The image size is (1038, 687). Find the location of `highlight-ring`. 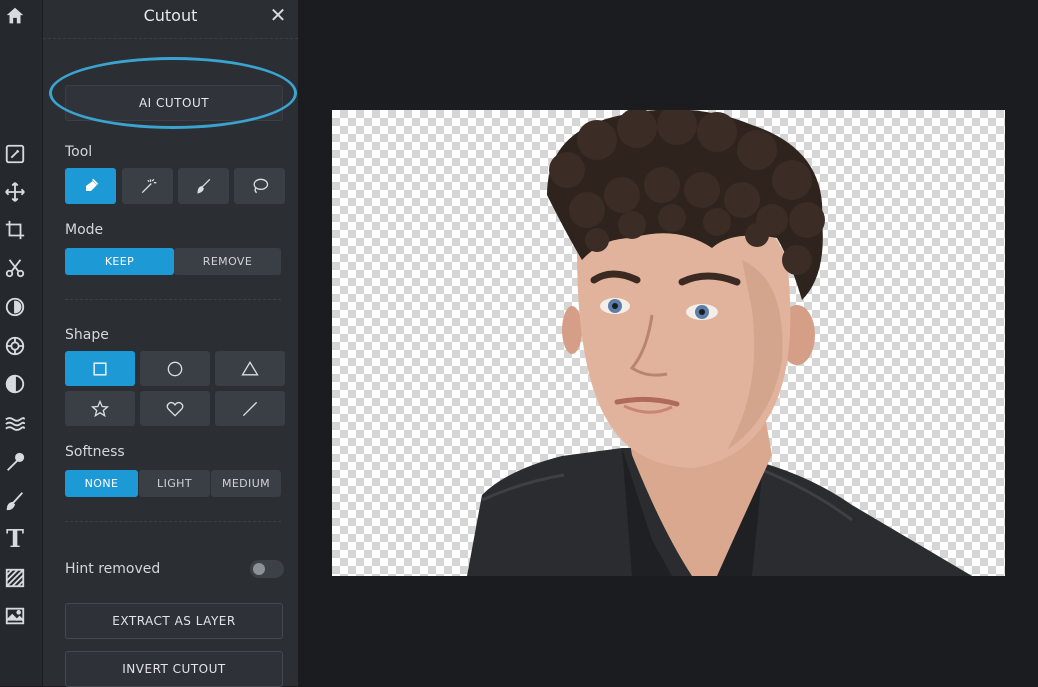

highlight-ring is located at coordinates (173, 93).